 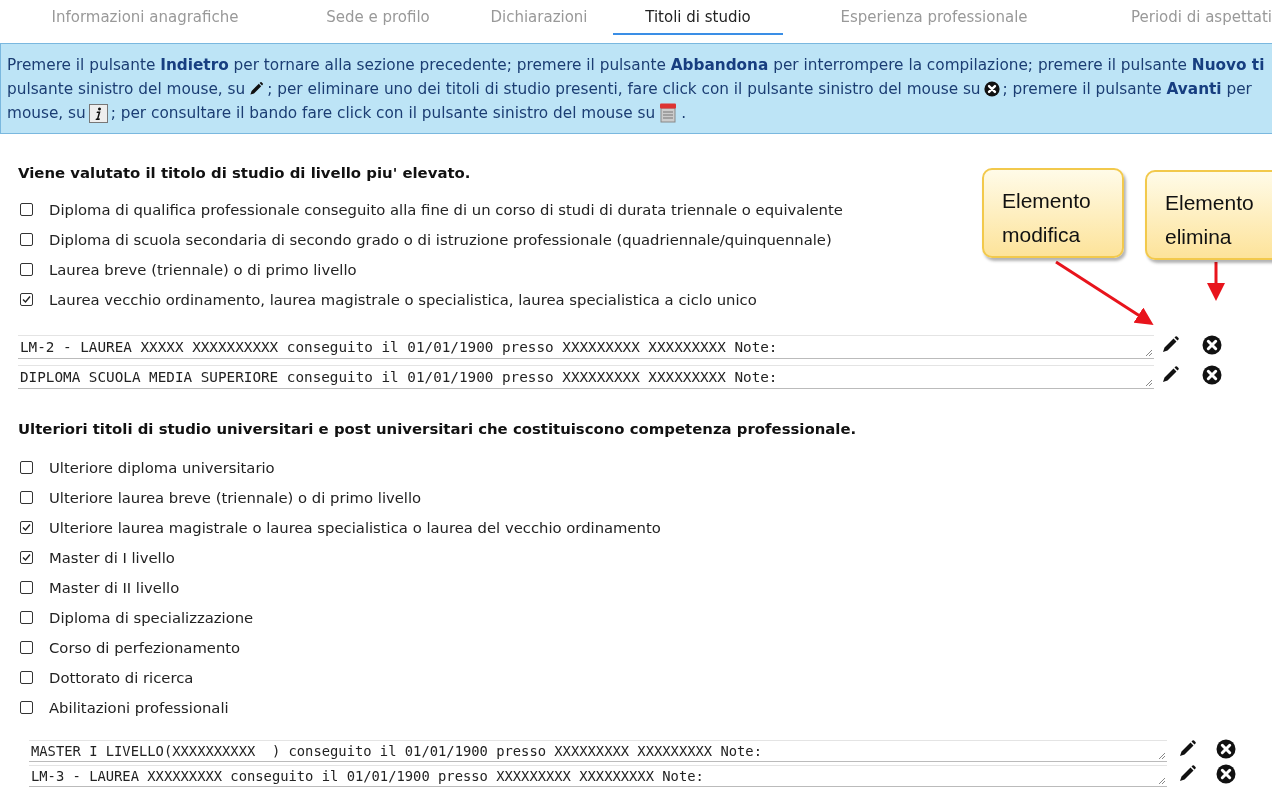 What do you see at coordinates (698, 17) in the screenshot?
I see `section-tab: Titoli di studio` at bounding box center [698, 17].